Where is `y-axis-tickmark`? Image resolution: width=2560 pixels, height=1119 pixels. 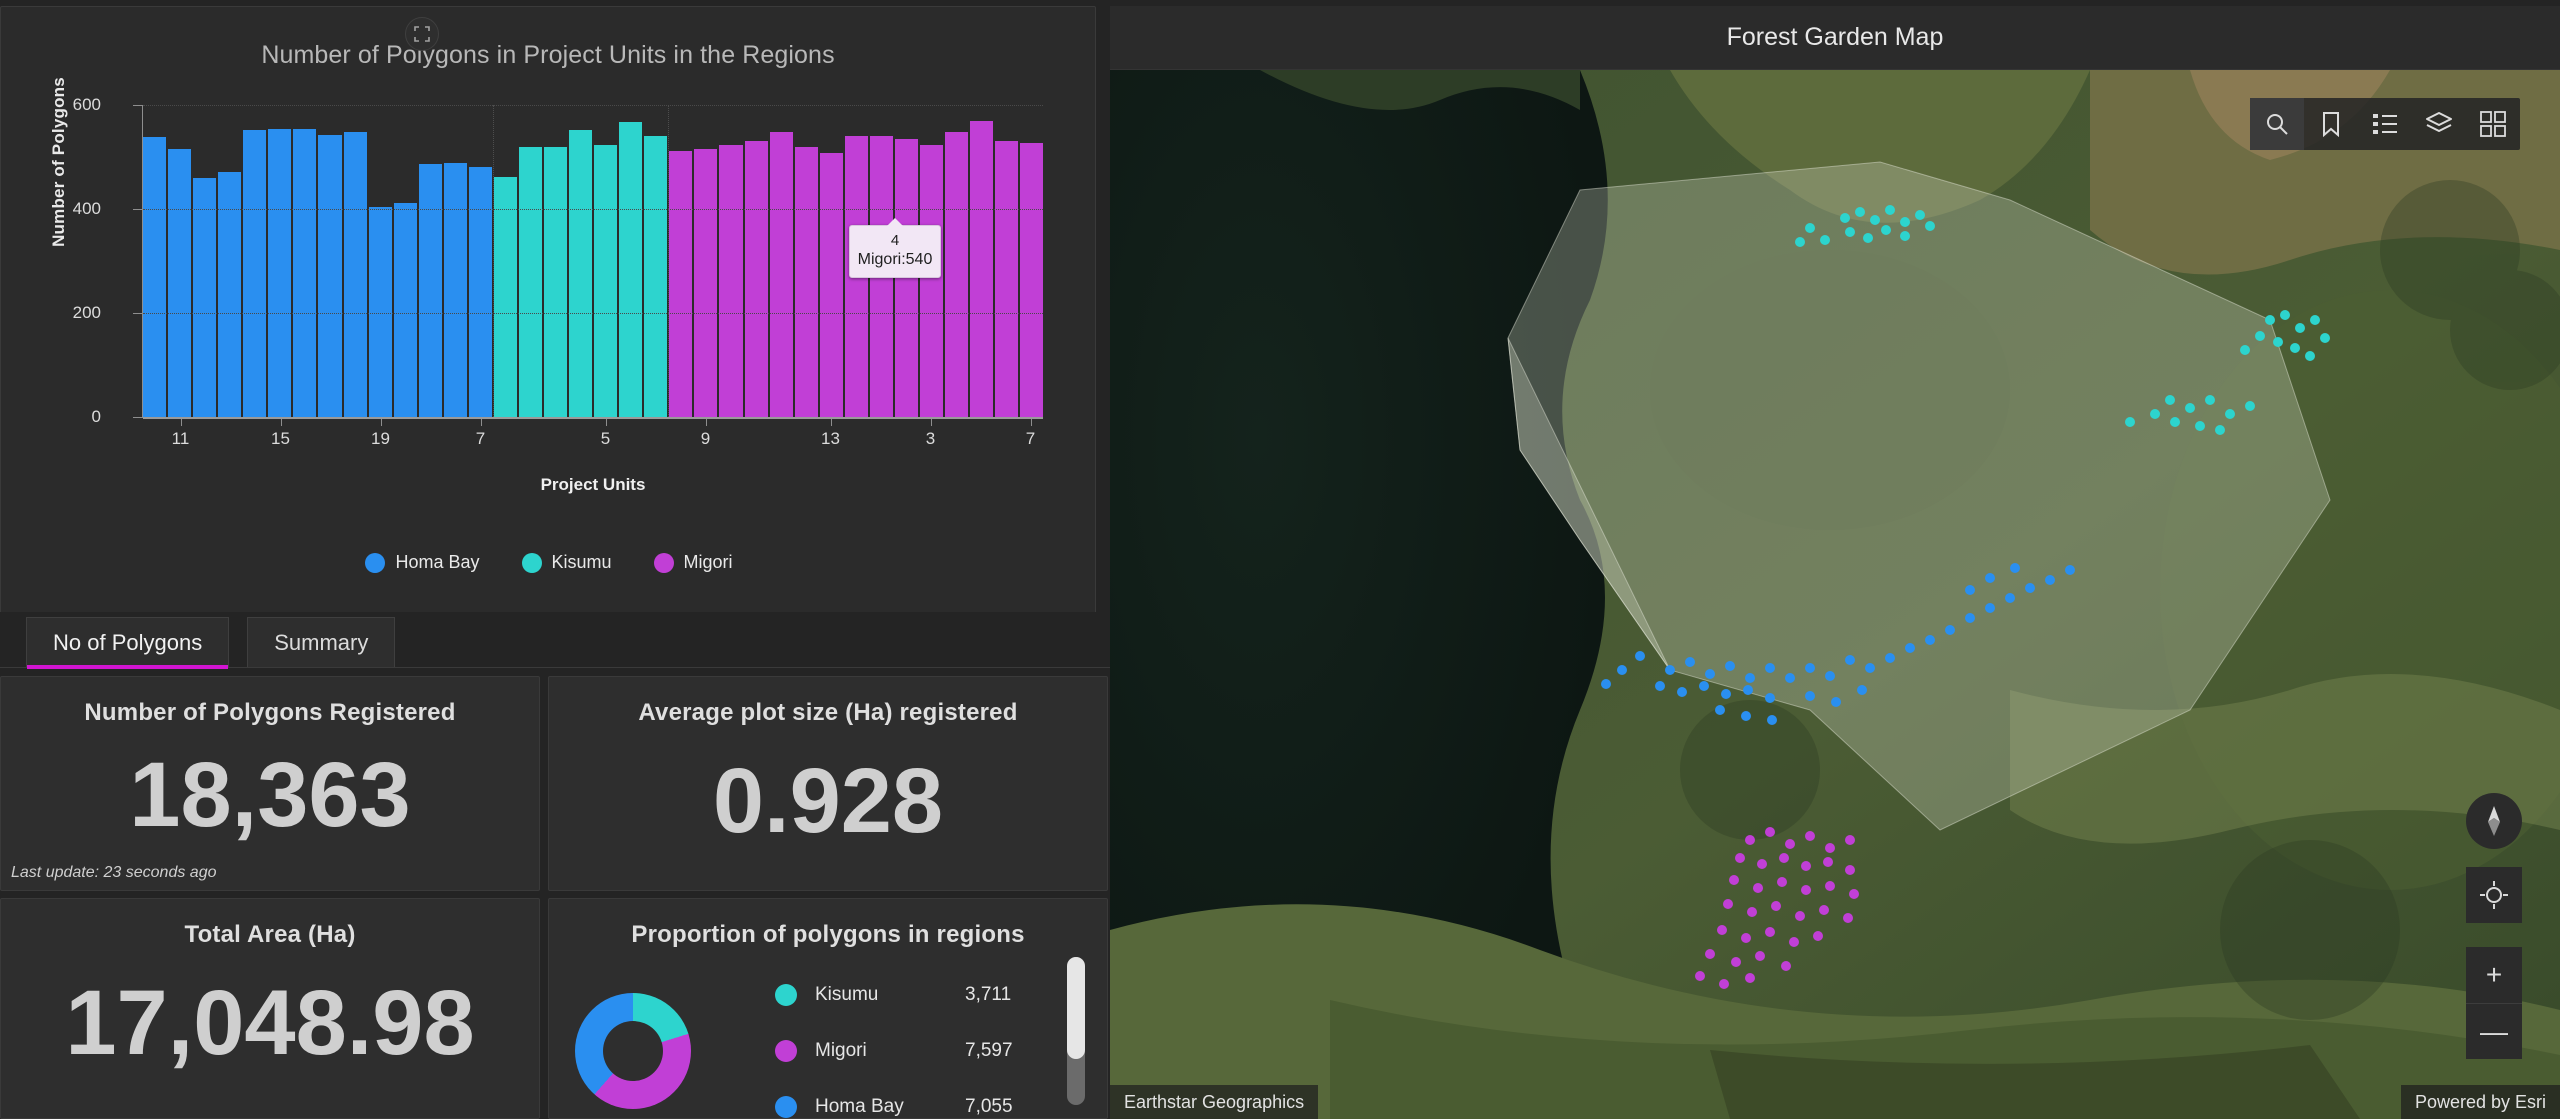
y-axis-tickmark is located at coordinates (138, 417).